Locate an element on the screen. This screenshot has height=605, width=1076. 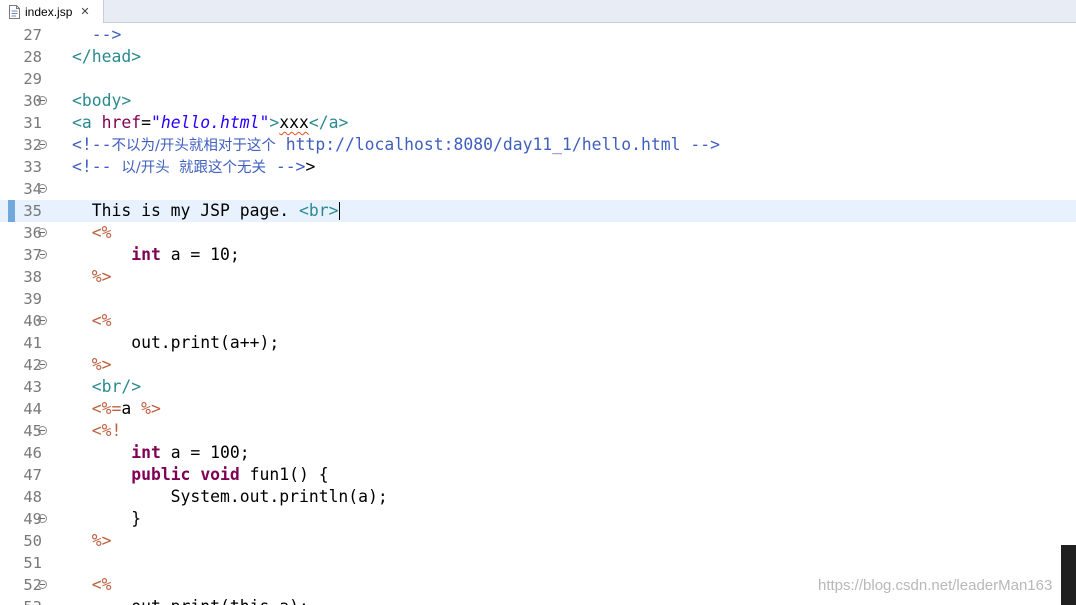
code-line: 47 public void fun1() { is located at coordinates (538, 475).